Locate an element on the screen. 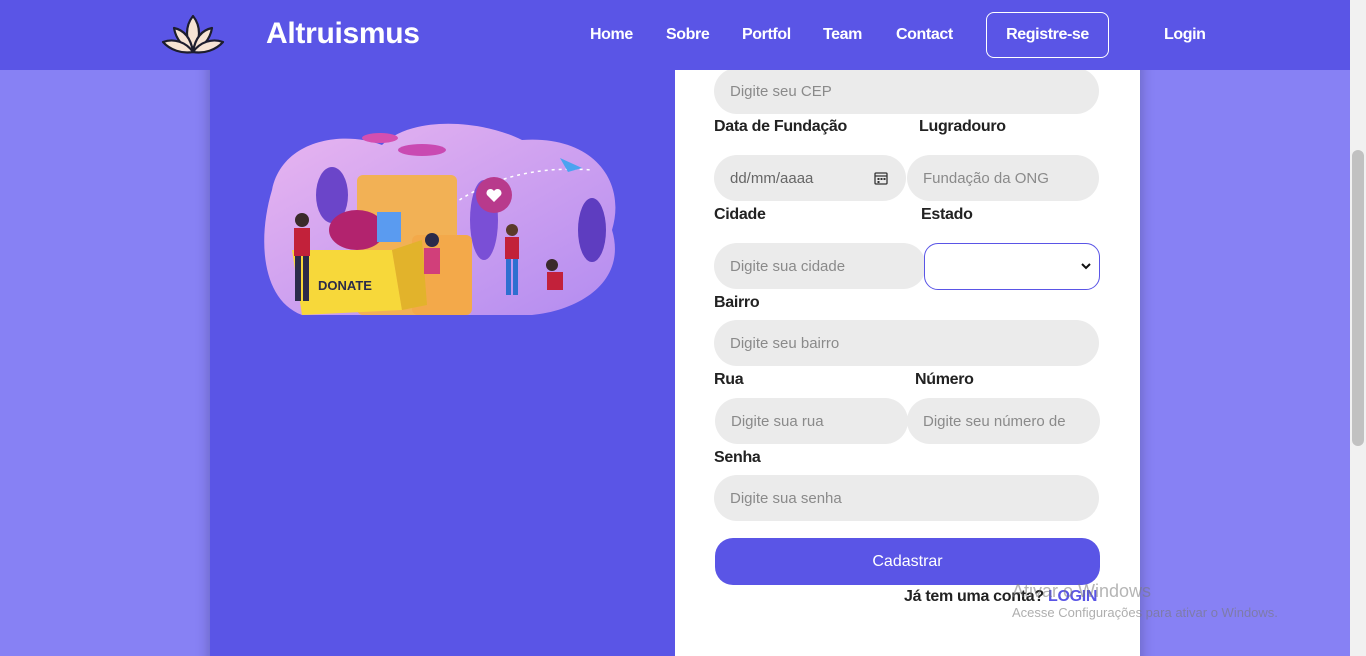 This screenshot has width=1366, height=656. register-button: Registre-se is located at coordinates (1047, 35).